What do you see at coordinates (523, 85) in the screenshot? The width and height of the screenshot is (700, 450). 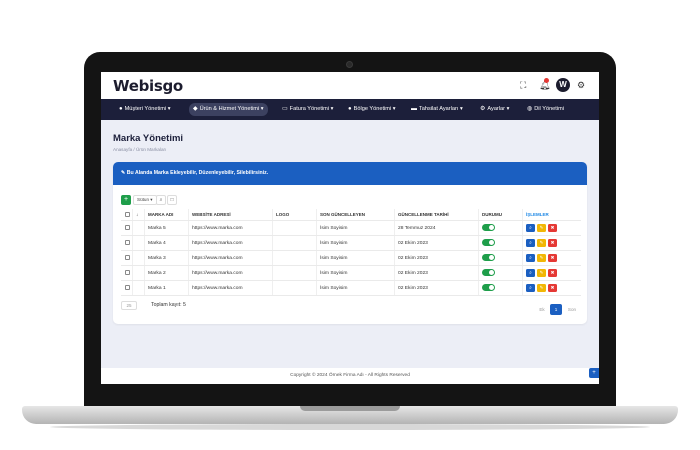 I see `fullscreen-icon: ⛶` at bounding box center [523, 85].